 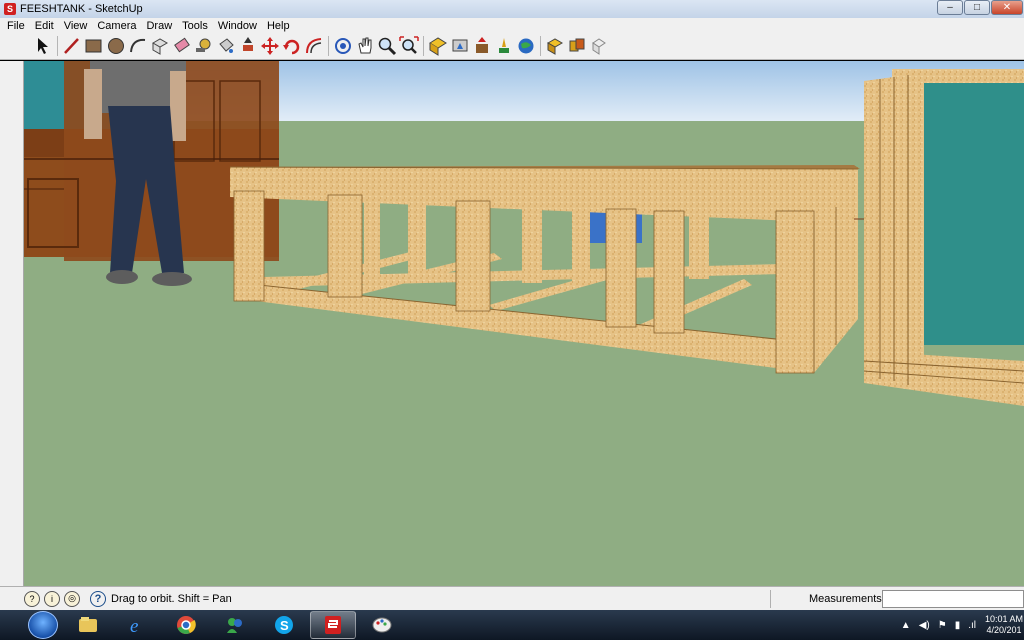 What do you see at coordinates (953, 599) in the screenshot?
I see `measurements-input` at bounding box center [953, 599].